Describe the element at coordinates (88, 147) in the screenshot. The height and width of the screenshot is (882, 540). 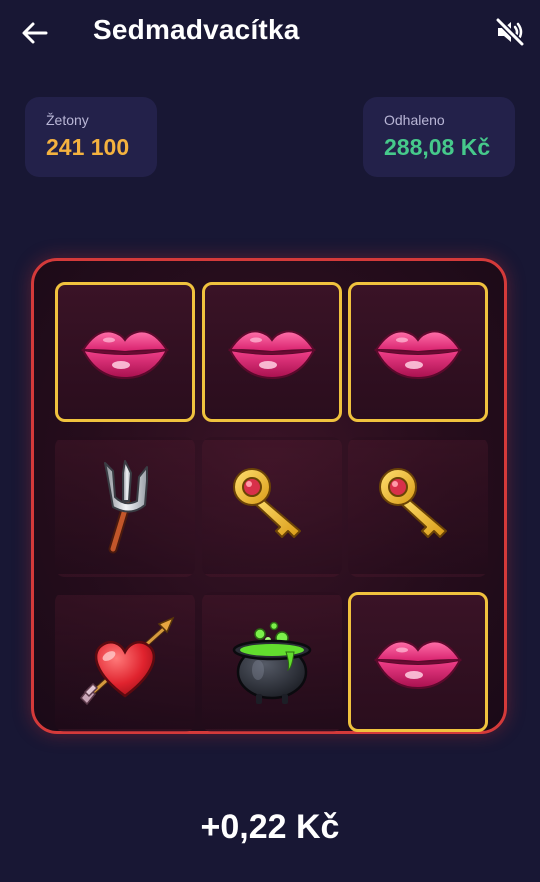
I see `tokens-value: 241 100` at that location.